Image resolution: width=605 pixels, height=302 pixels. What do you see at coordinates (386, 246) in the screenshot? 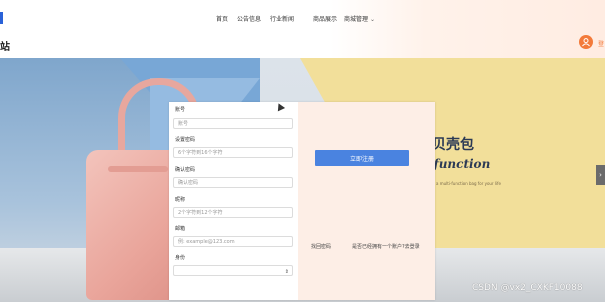
I see `login-link: 是否已经拥有一个账户?去登录` at bounding box center [386, 246].